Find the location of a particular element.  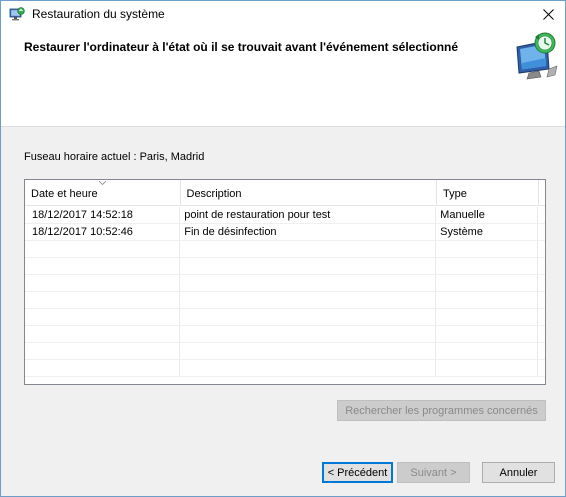

column-header-label: Date et heure is located at coordinates (64, 194).